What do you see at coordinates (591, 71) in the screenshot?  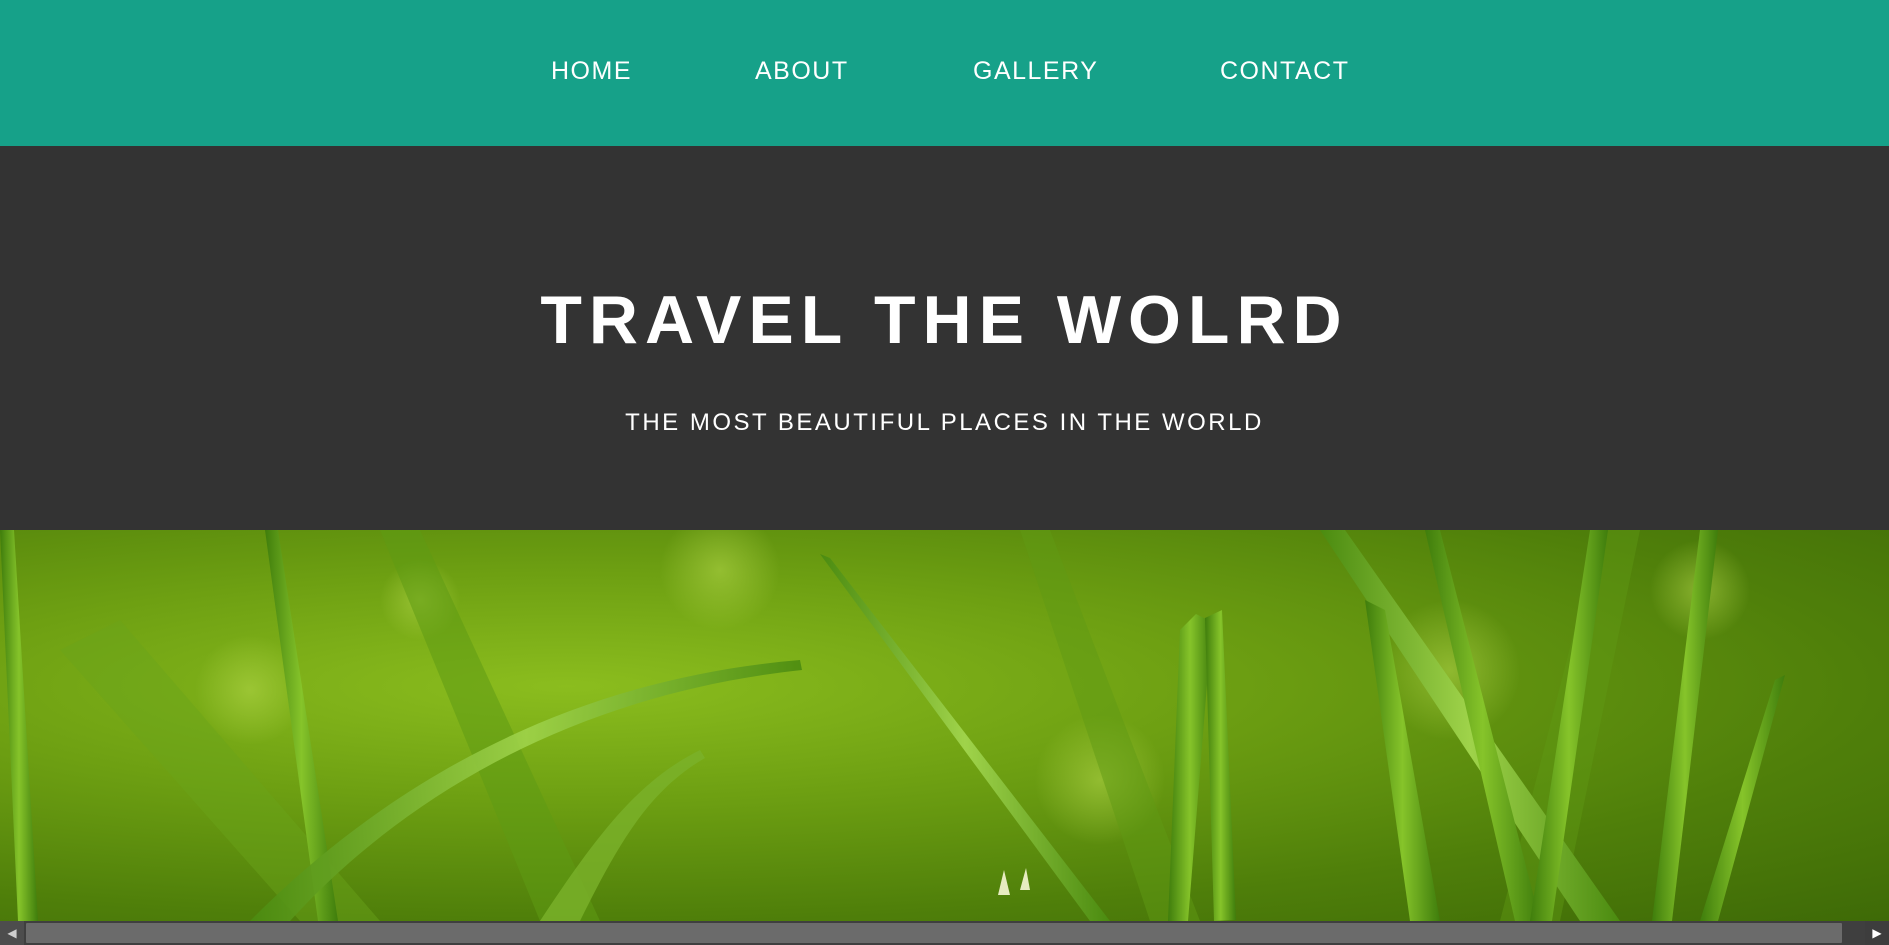 I see `nav-link-home: HOME` at bounding box center [591, 71].